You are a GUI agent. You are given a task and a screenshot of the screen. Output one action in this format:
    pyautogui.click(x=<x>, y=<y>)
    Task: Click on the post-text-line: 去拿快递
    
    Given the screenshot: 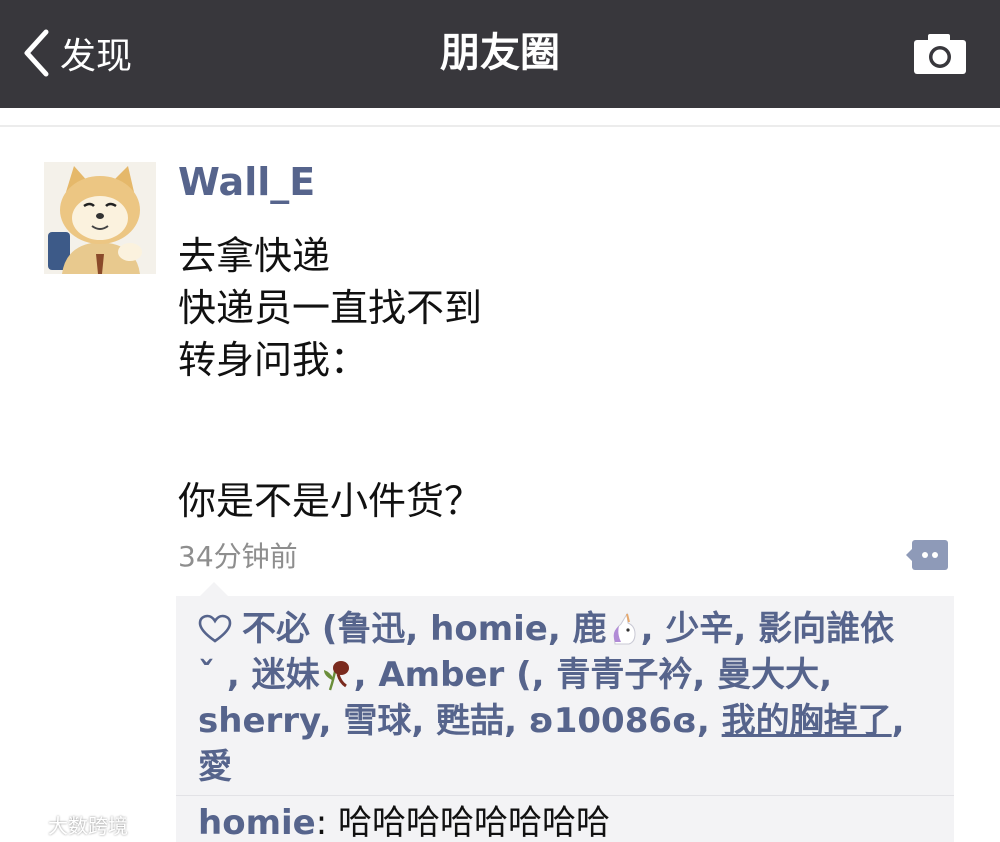 What is the action you would take?
    pyautogui.click(x=254, y=256)
    